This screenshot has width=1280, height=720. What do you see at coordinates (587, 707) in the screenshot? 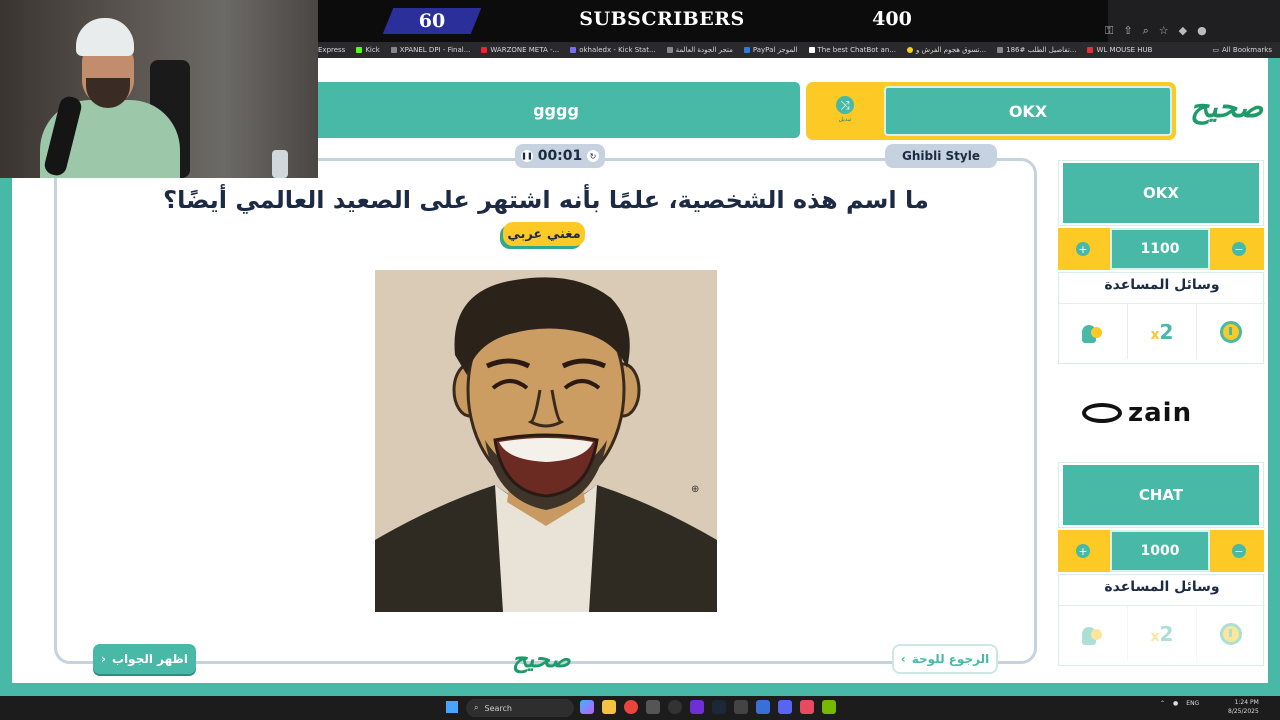
I see `copilot-icon` at bounding box center [587, 707].